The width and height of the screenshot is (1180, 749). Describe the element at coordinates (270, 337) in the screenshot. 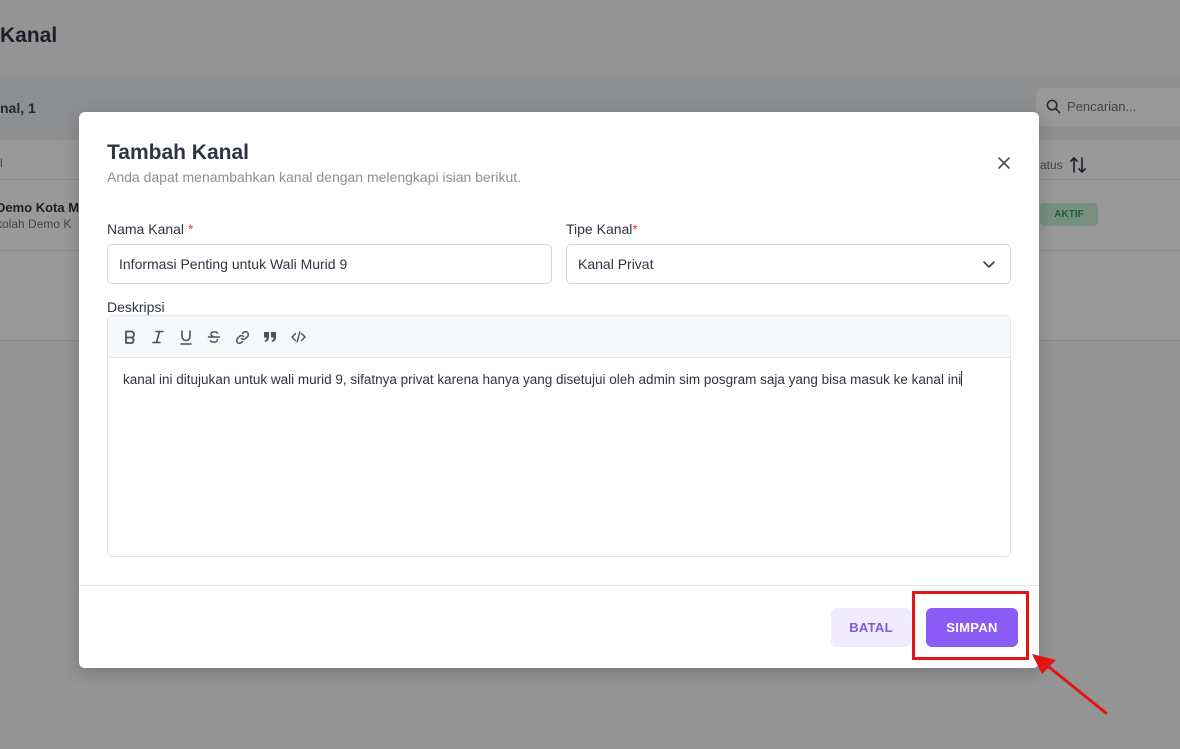

I see `quote-icon` at that location.